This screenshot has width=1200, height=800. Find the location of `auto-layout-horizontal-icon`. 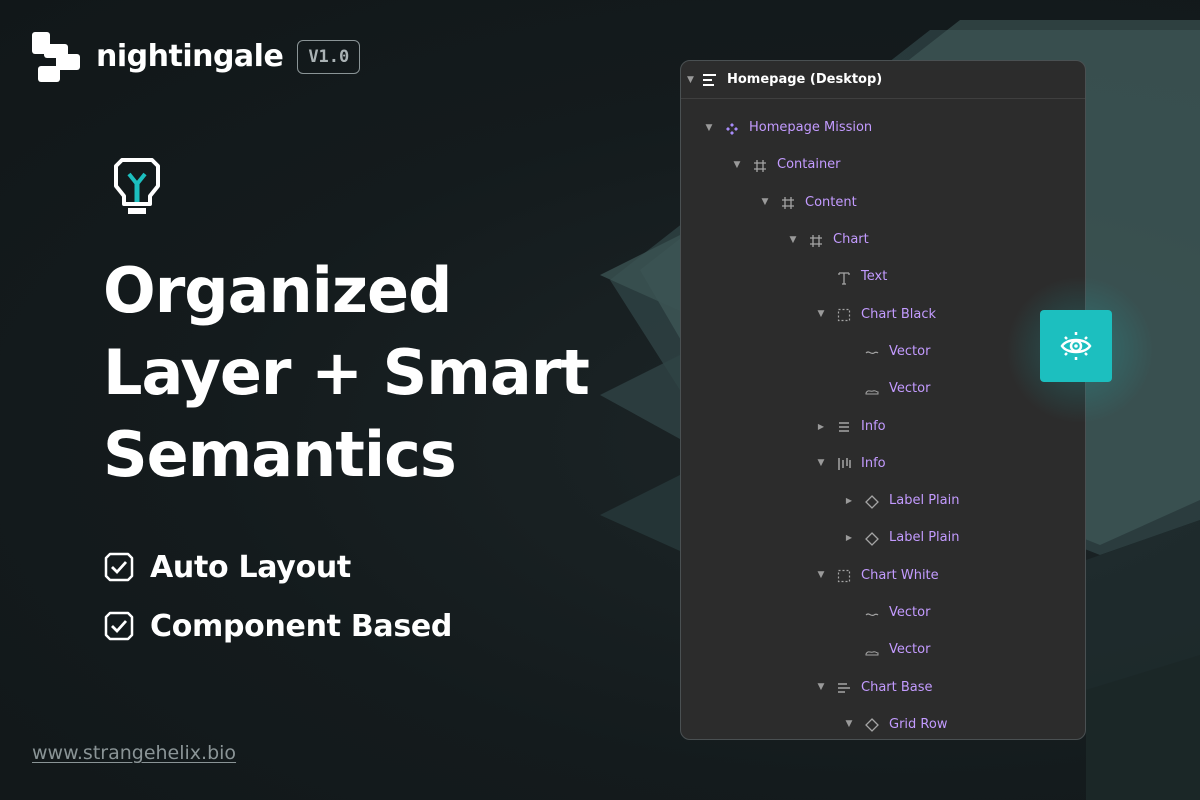

auto-layout-horizontal-icon is located at coordinates (844, 463).